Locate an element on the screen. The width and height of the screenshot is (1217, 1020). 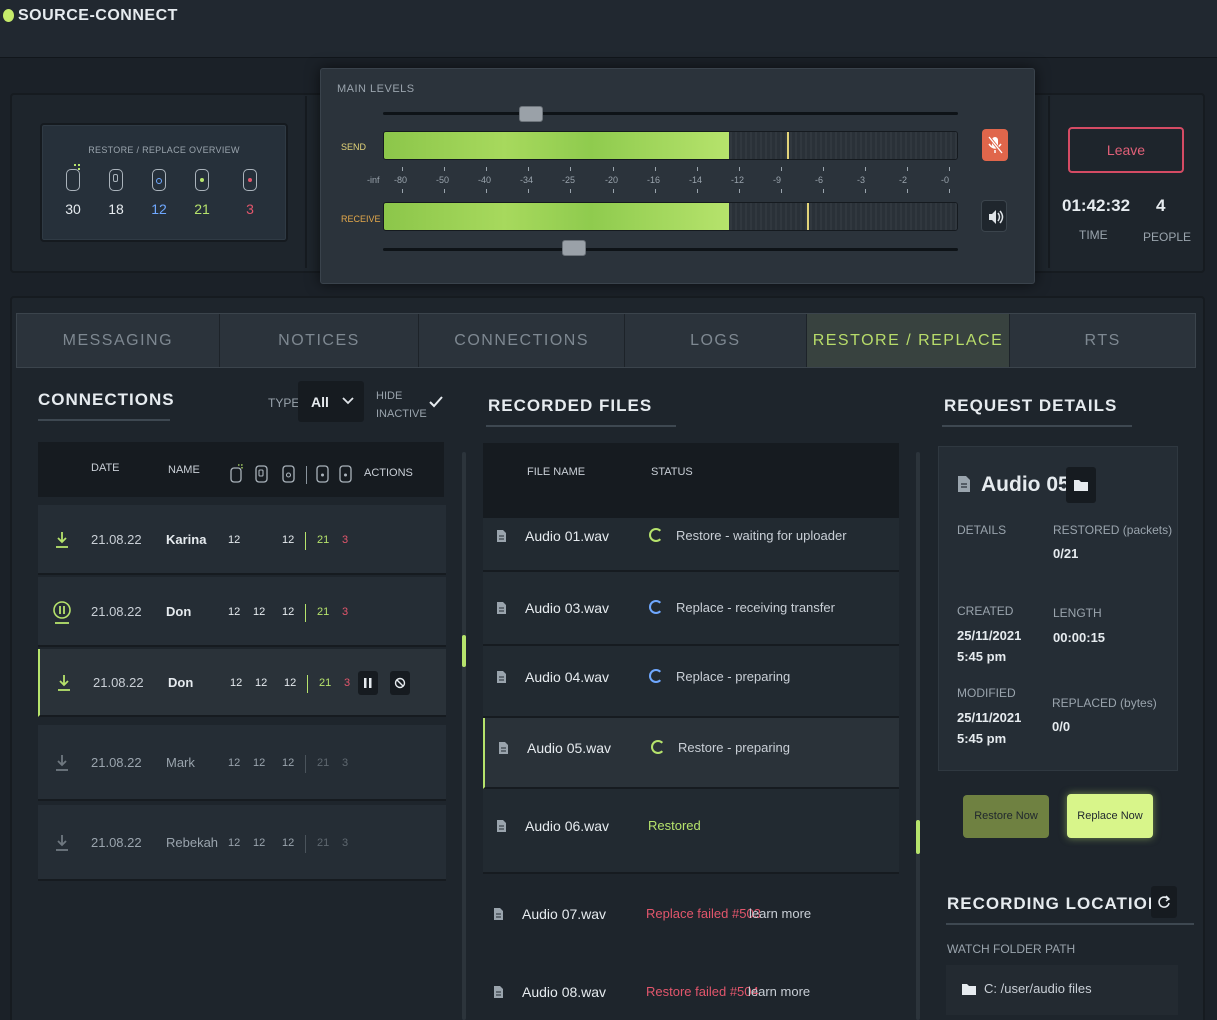
connection-row: 21.08.22 Mark 12 12 12 21 3 is located at coordinates (242, 763).